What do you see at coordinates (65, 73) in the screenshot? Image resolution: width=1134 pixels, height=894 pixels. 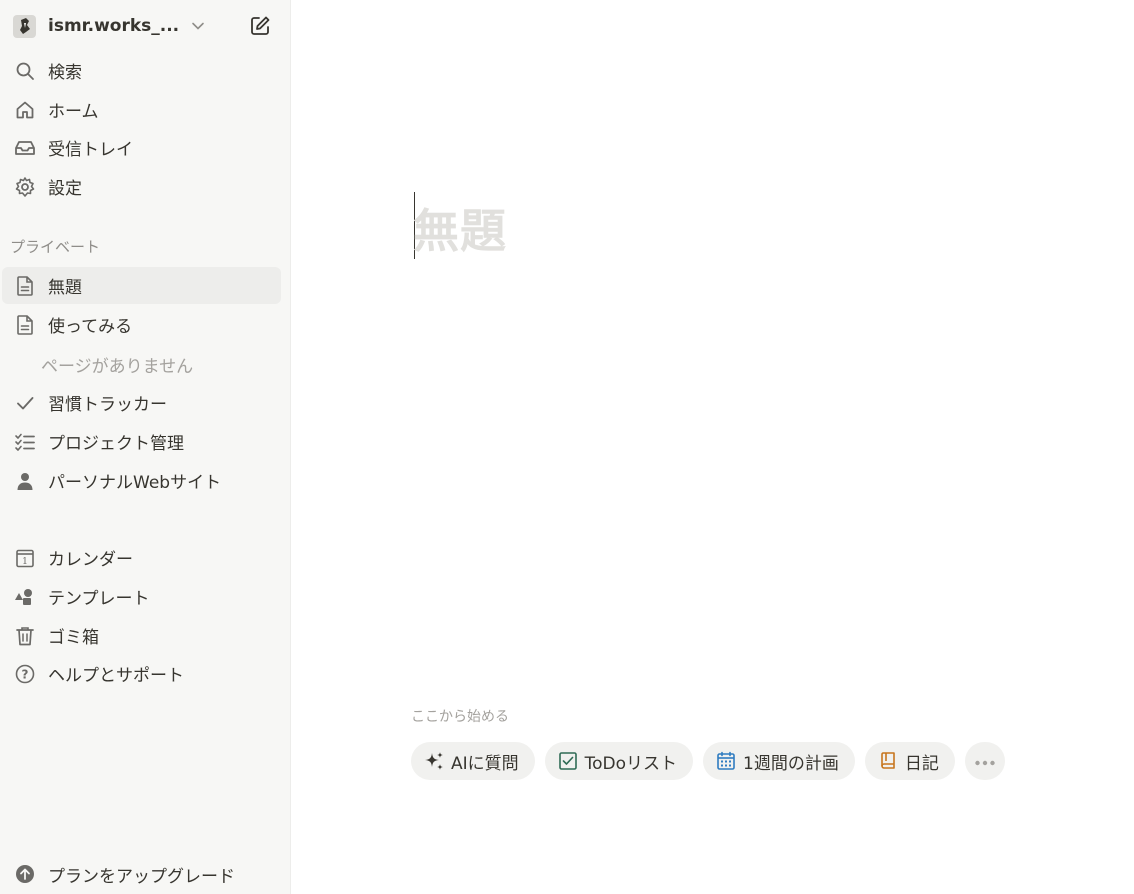 I see `nav-item-label: 検索` at bounding box center [65, 73].